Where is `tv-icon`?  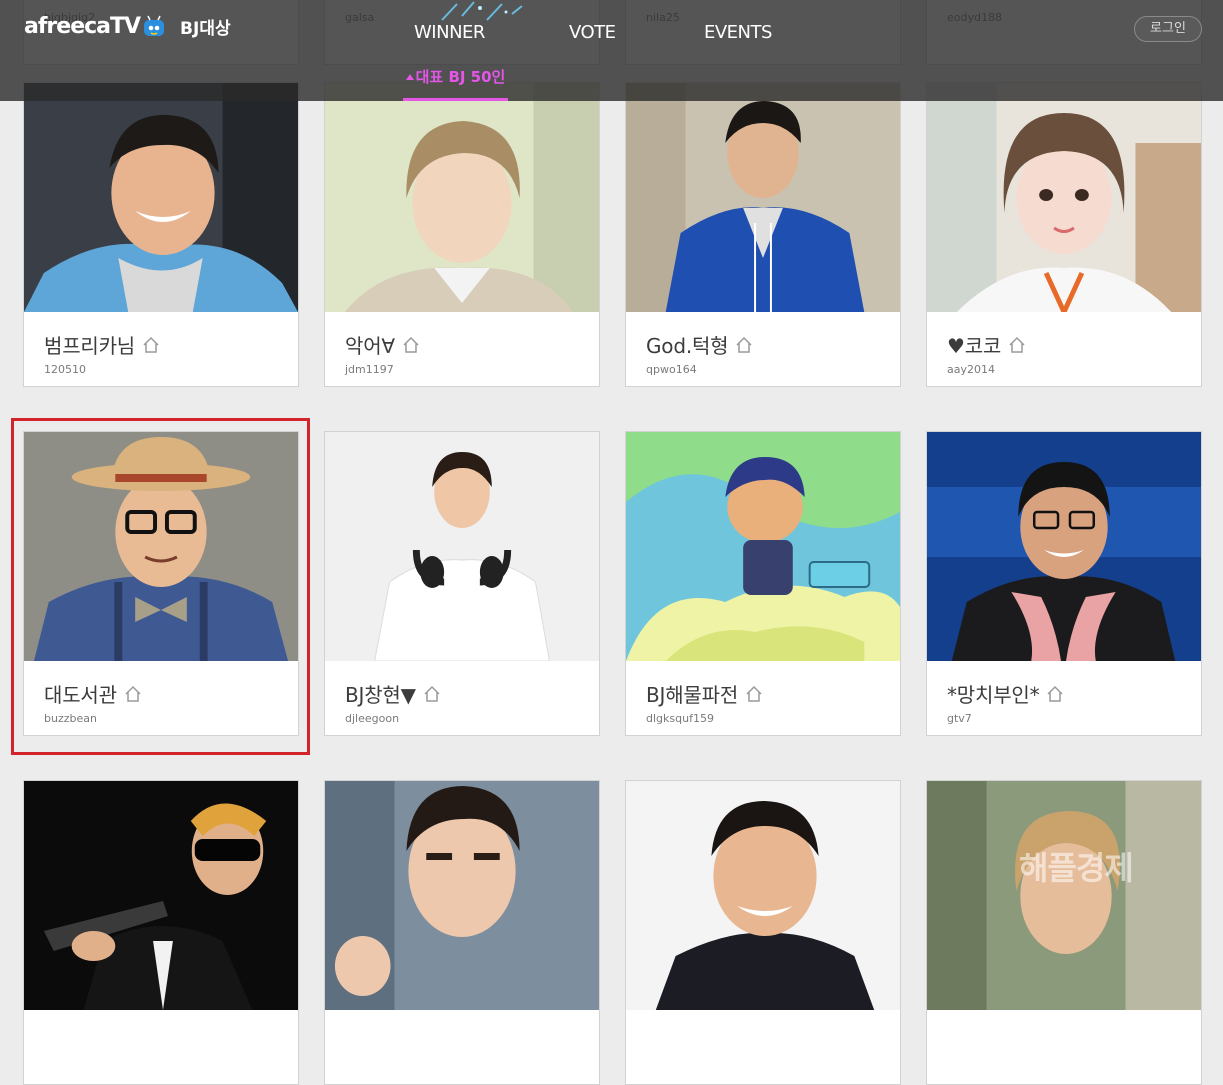 tv-icon is located at coordinates (154, 25).